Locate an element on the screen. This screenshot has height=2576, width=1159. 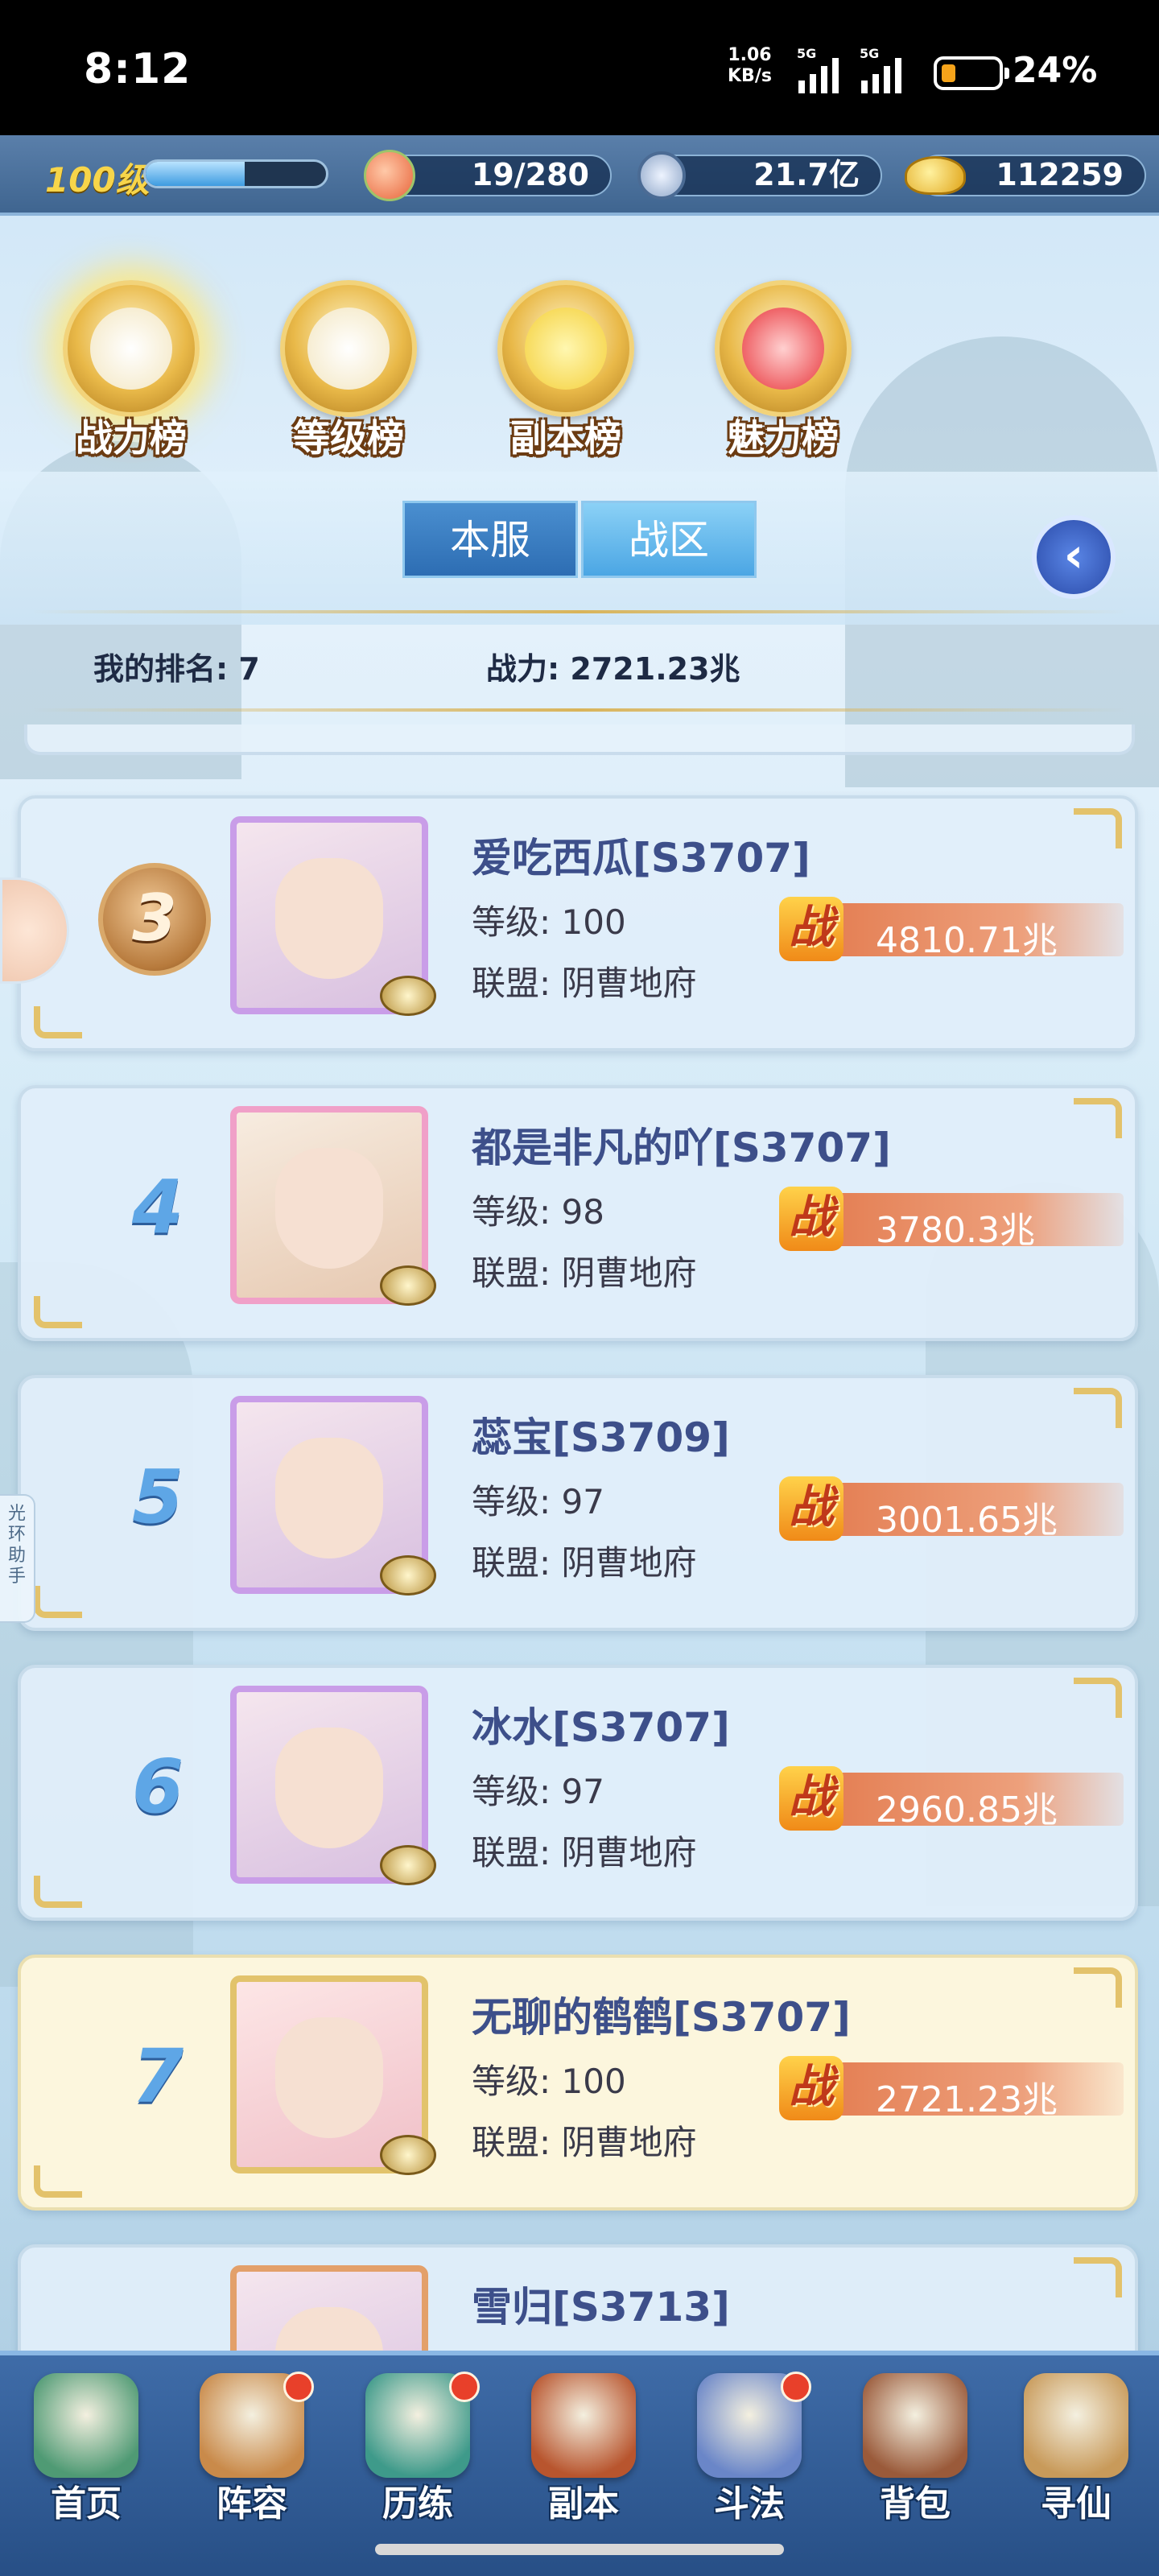
tab-level-rank: 等级榜 is located at coordinates (348, 366).